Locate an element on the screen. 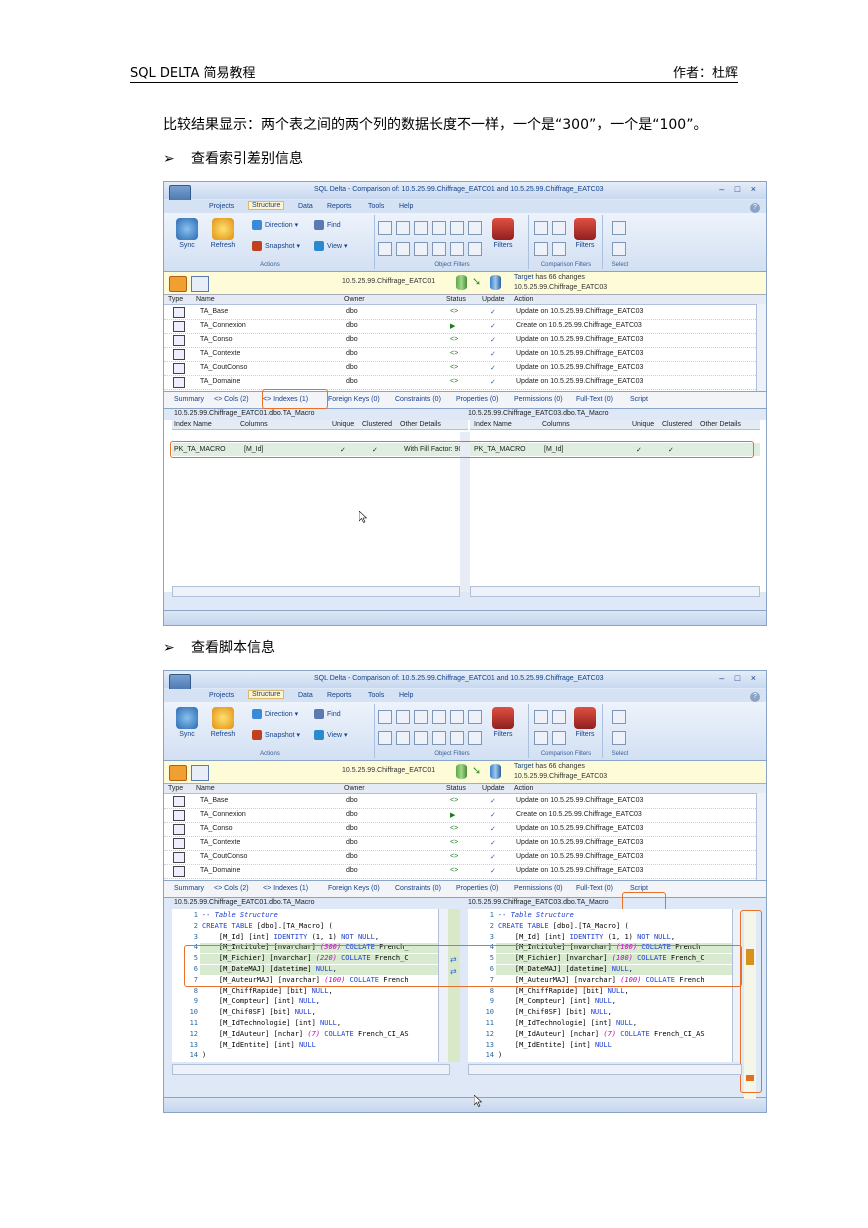  default-filter-icon is located at coordinates (457, 738).